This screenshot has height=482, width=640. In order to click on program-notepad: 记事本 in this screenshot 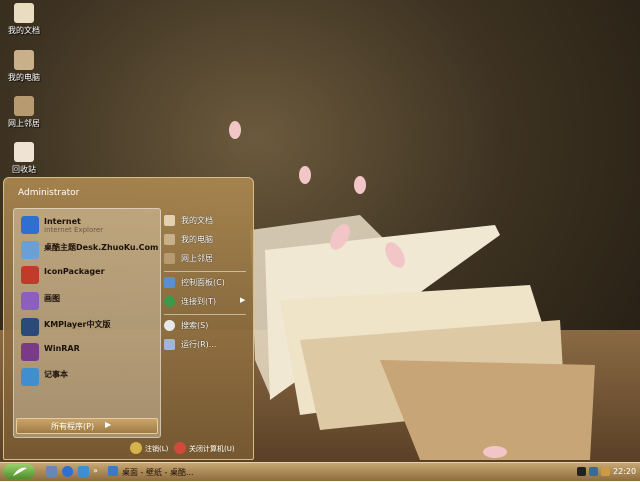, I will do `click(88, 377)`.